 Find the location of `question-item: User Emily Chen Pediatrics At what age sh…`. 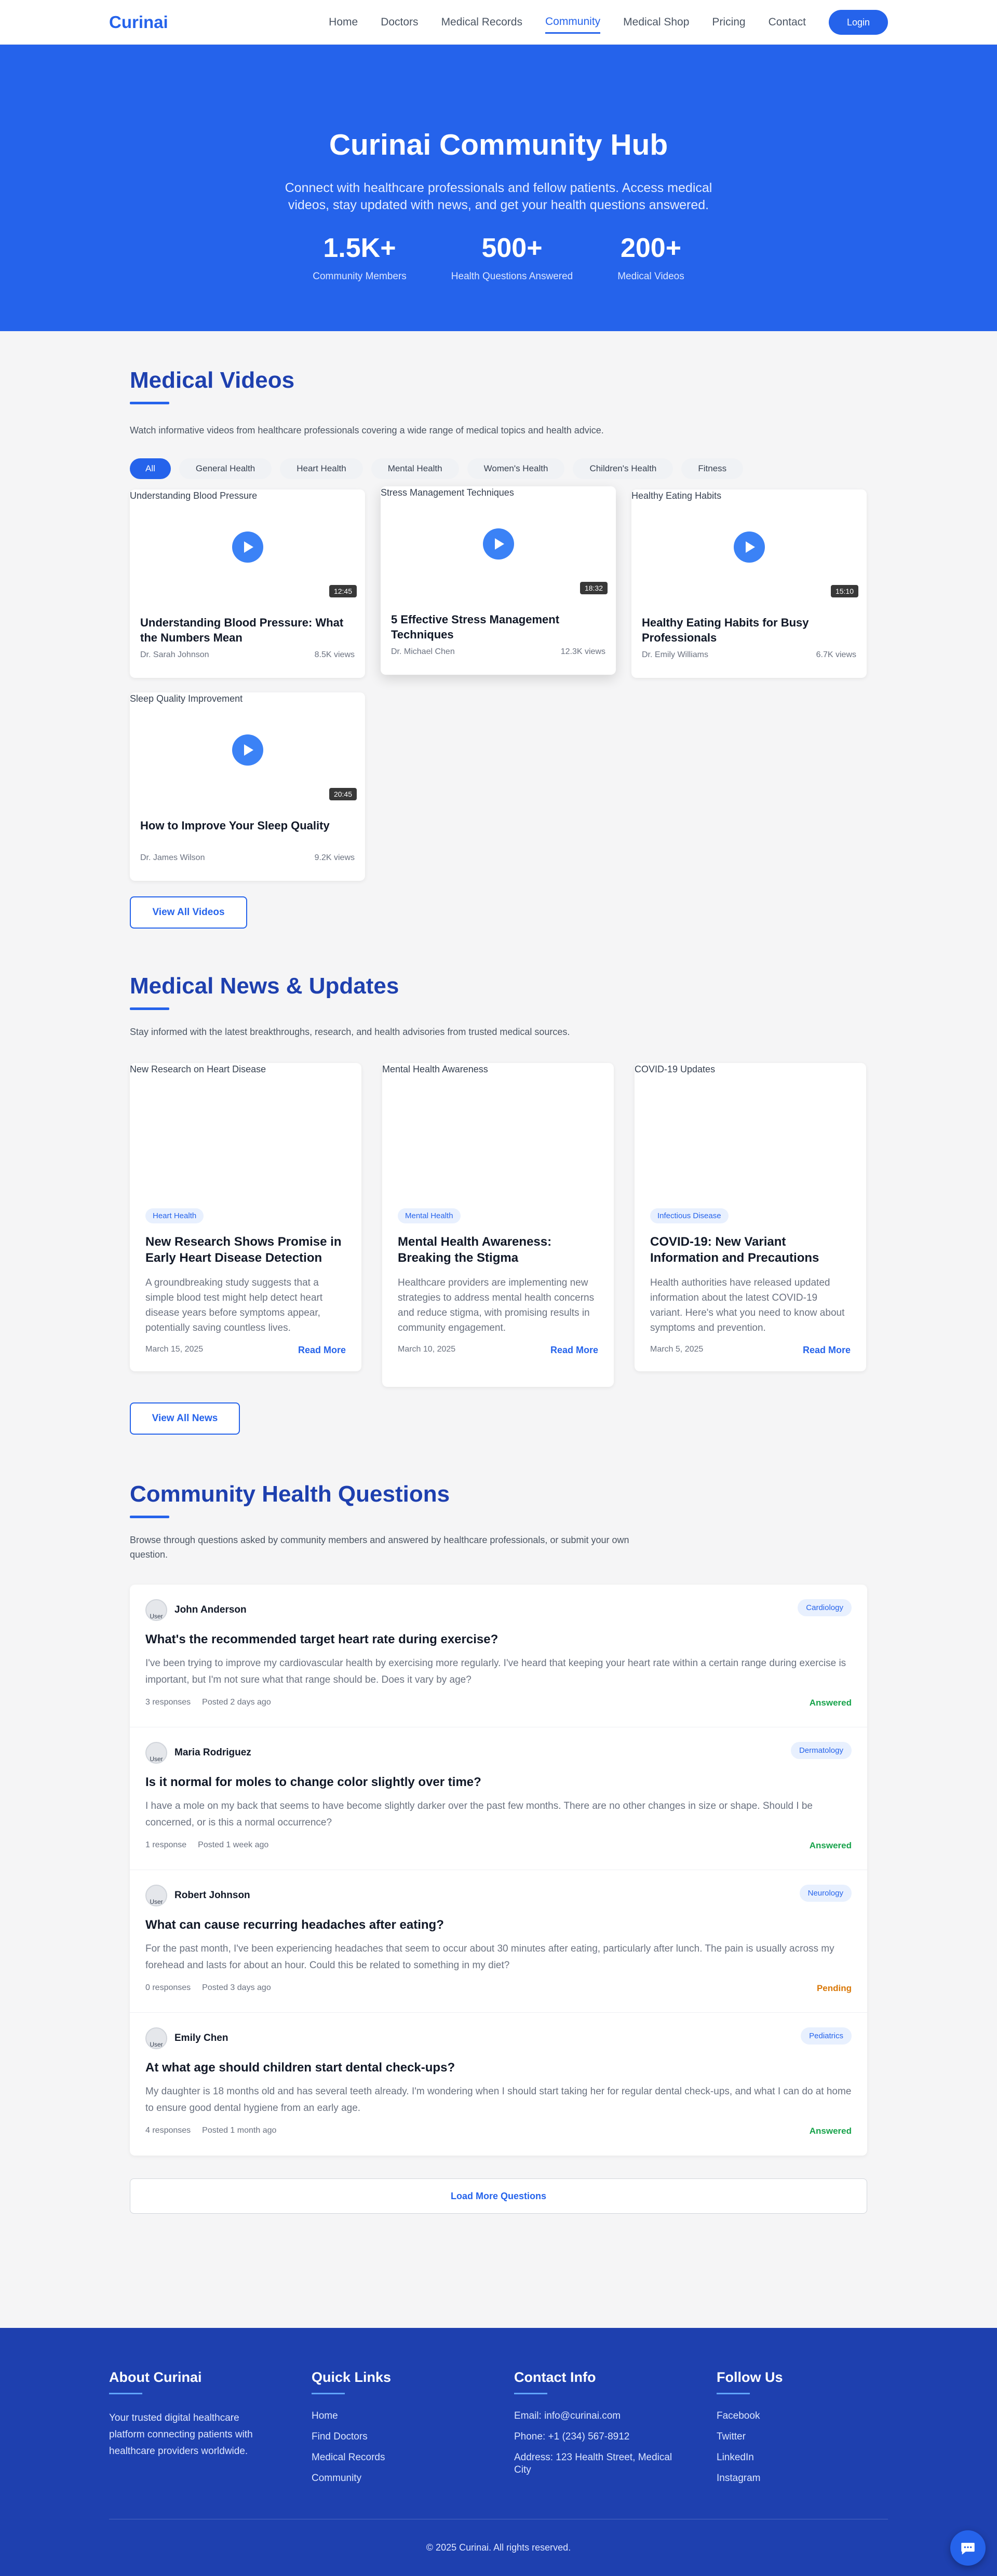

question-item: User Emily Chen Pediatrics At what age sh… is located at coordinates (498, 2084).